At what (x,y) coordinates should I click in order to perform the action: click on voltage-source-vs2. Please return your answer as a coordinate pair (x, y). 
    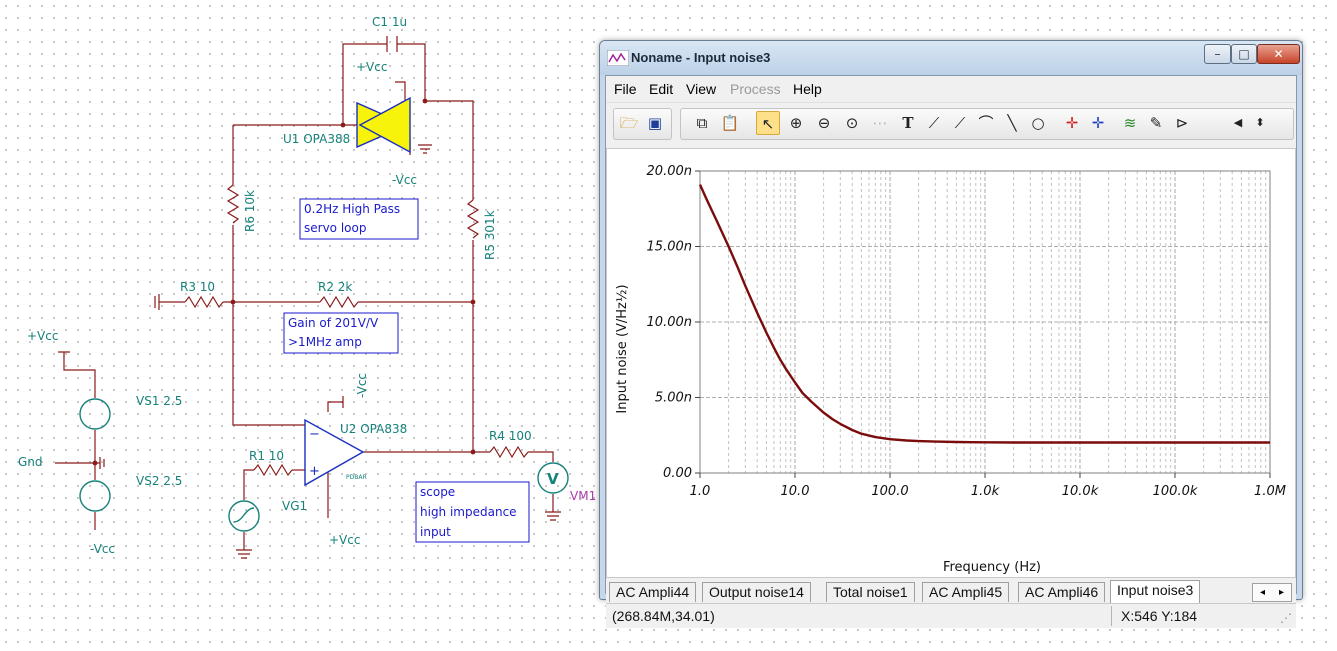
    Looking at the image, I should click on (95, 496).